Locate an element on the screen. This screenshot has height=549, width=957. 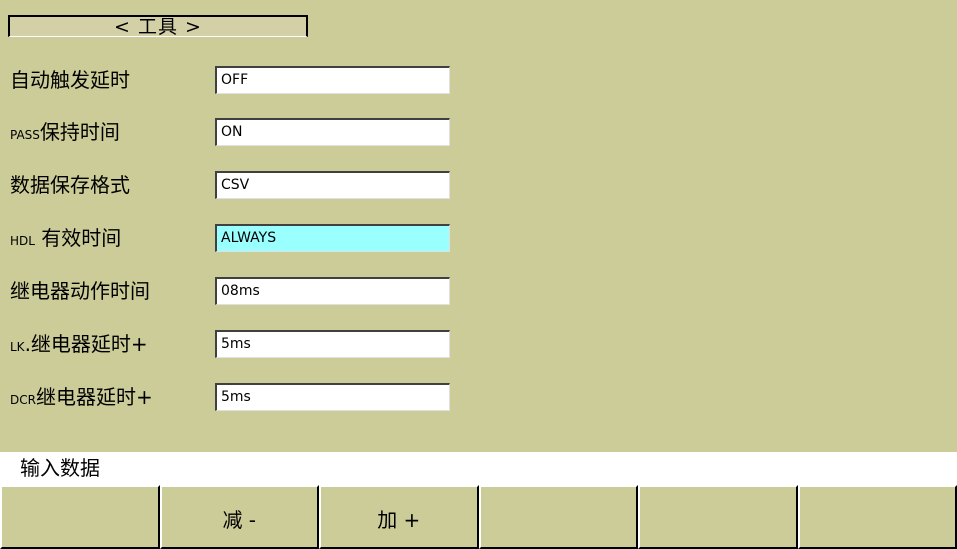
setting-row-lk-relay-delay: LK.继电器延时+ 5ms is located at coordinates (230, 344).